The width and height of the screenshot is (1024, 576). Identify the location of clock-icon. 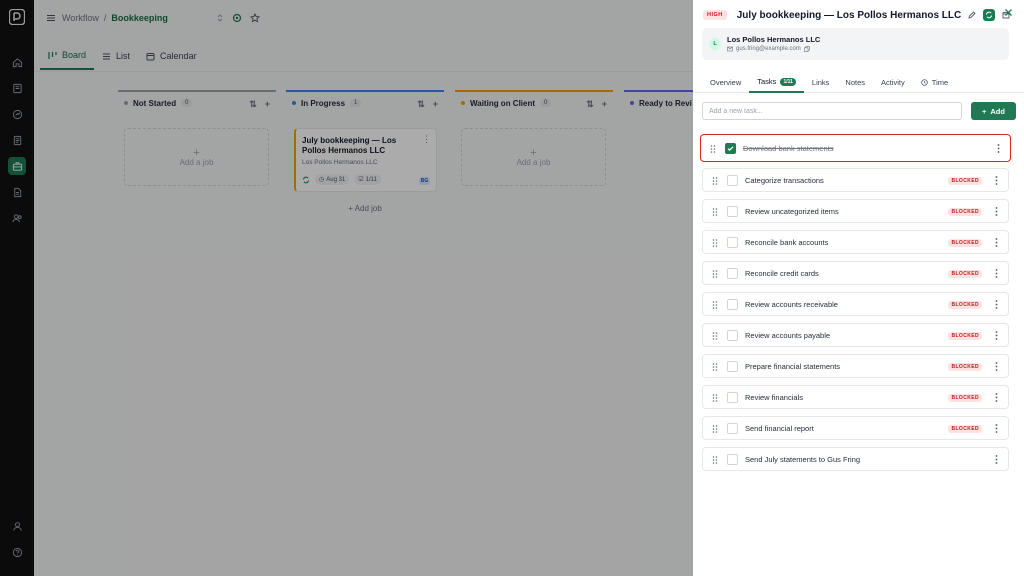
(924, 82).